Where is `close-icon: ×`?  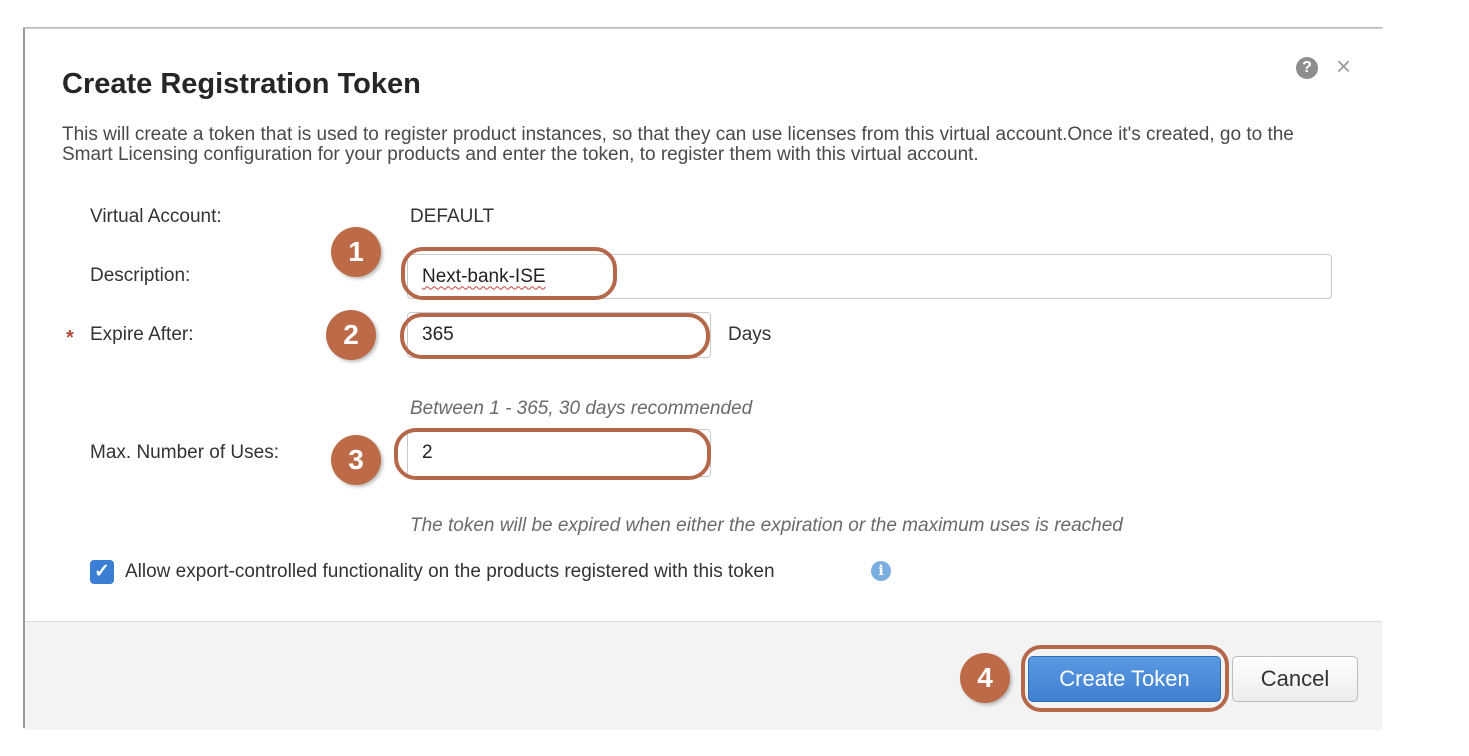 close-icon: × is located at coordinates (1343, 66).